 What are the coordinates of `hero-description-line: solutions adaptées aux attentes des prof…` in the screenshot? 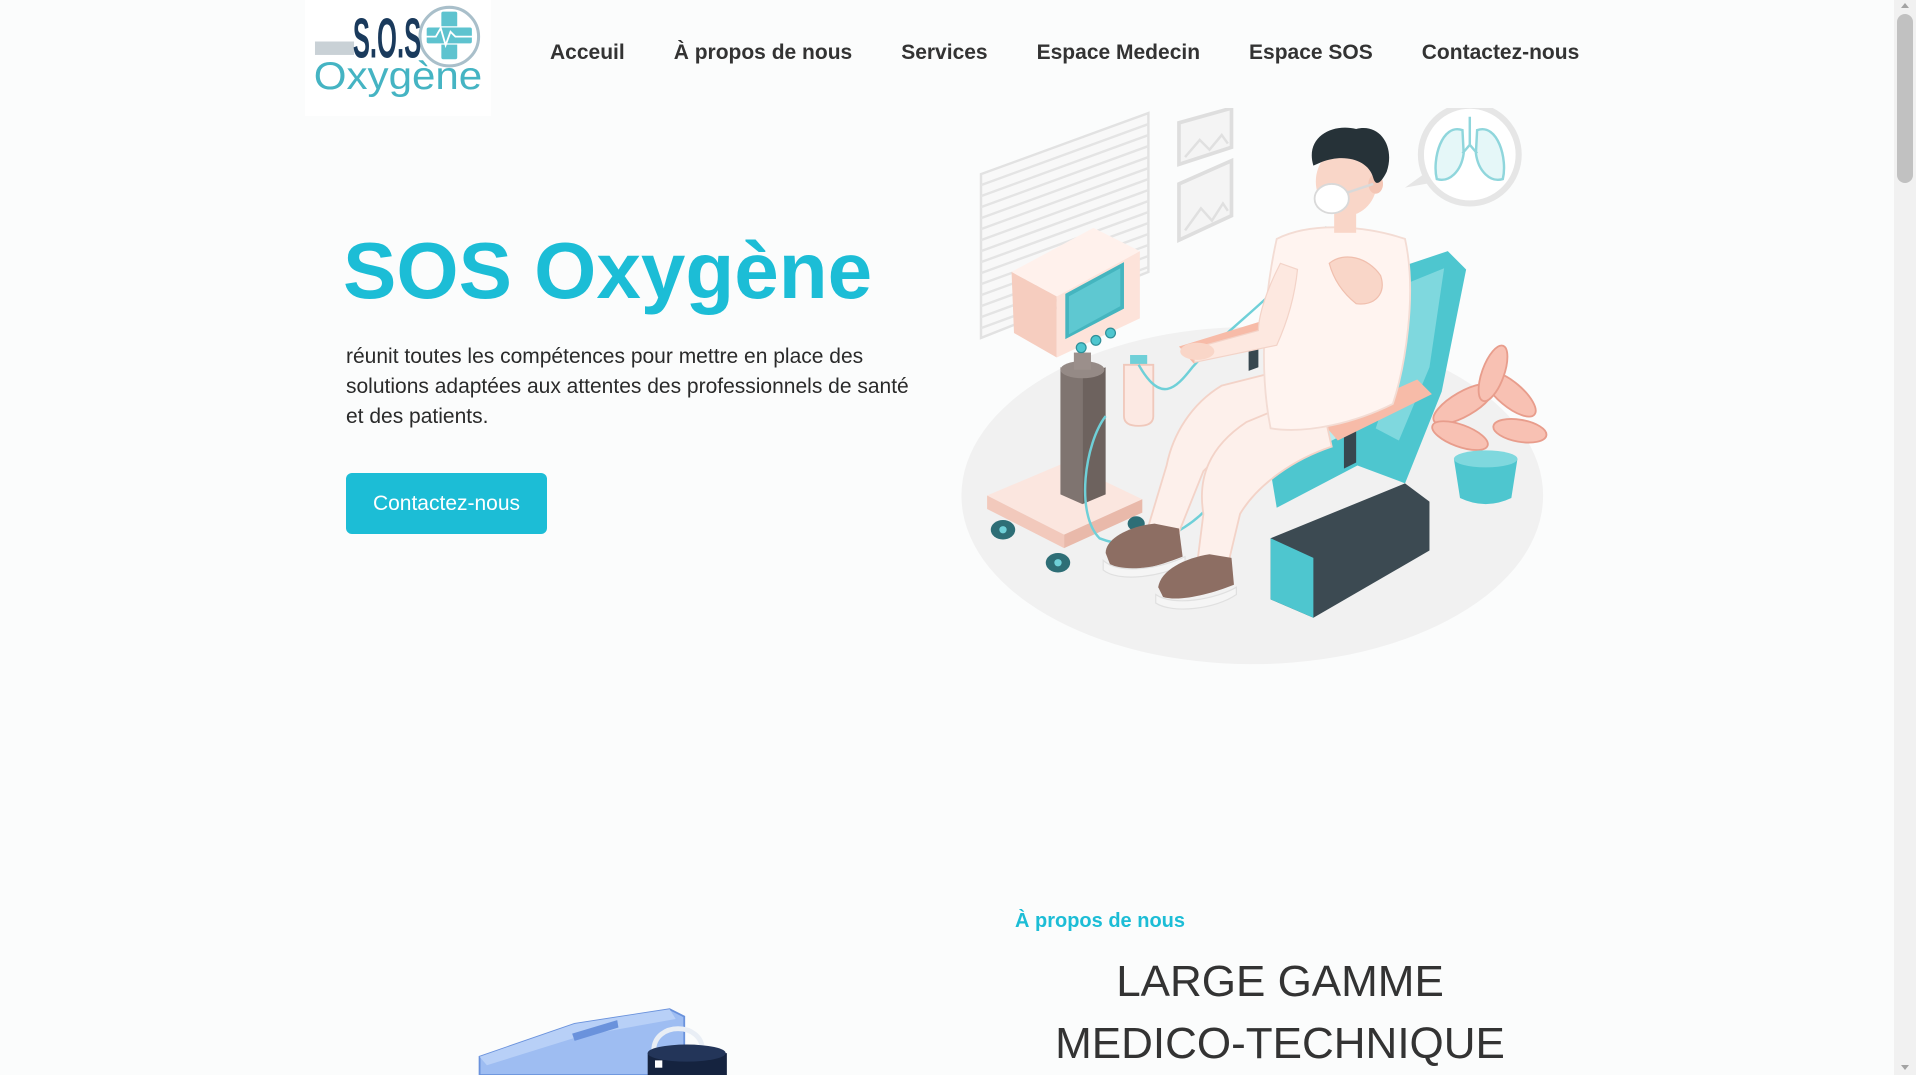 It's located at (627, 386).